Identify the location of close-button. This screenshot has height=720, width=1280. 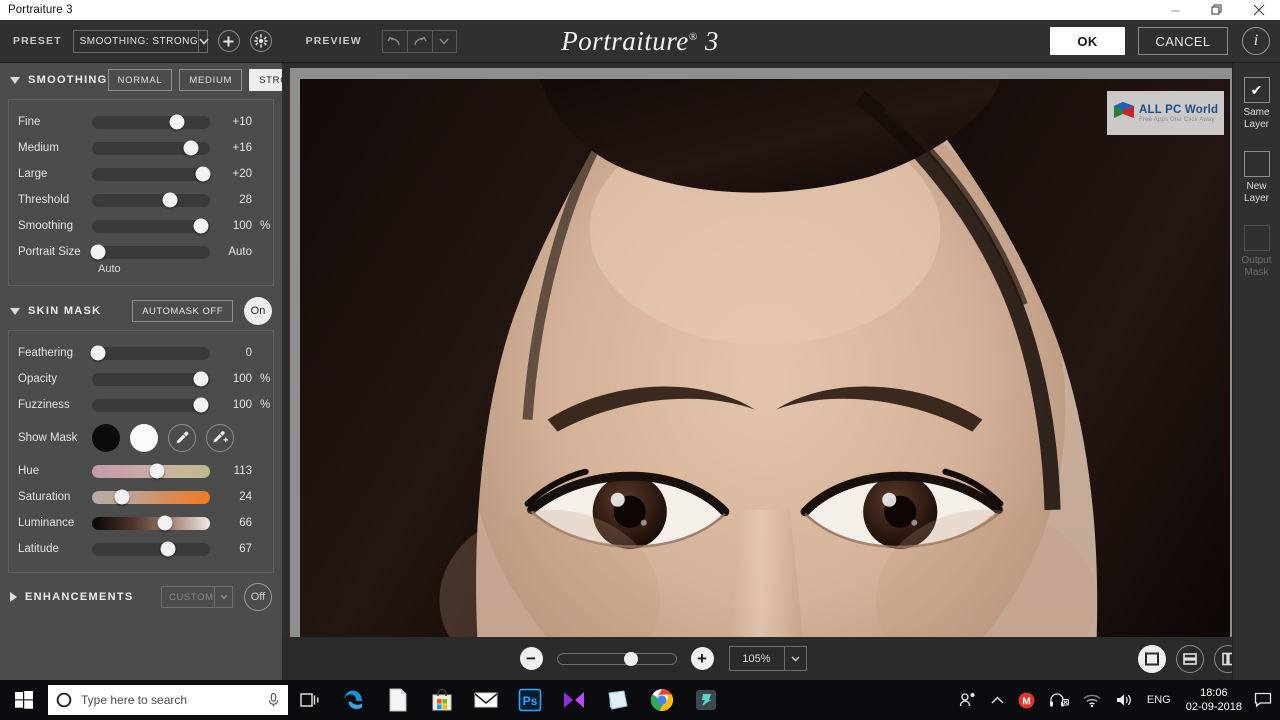
(1259, 10).